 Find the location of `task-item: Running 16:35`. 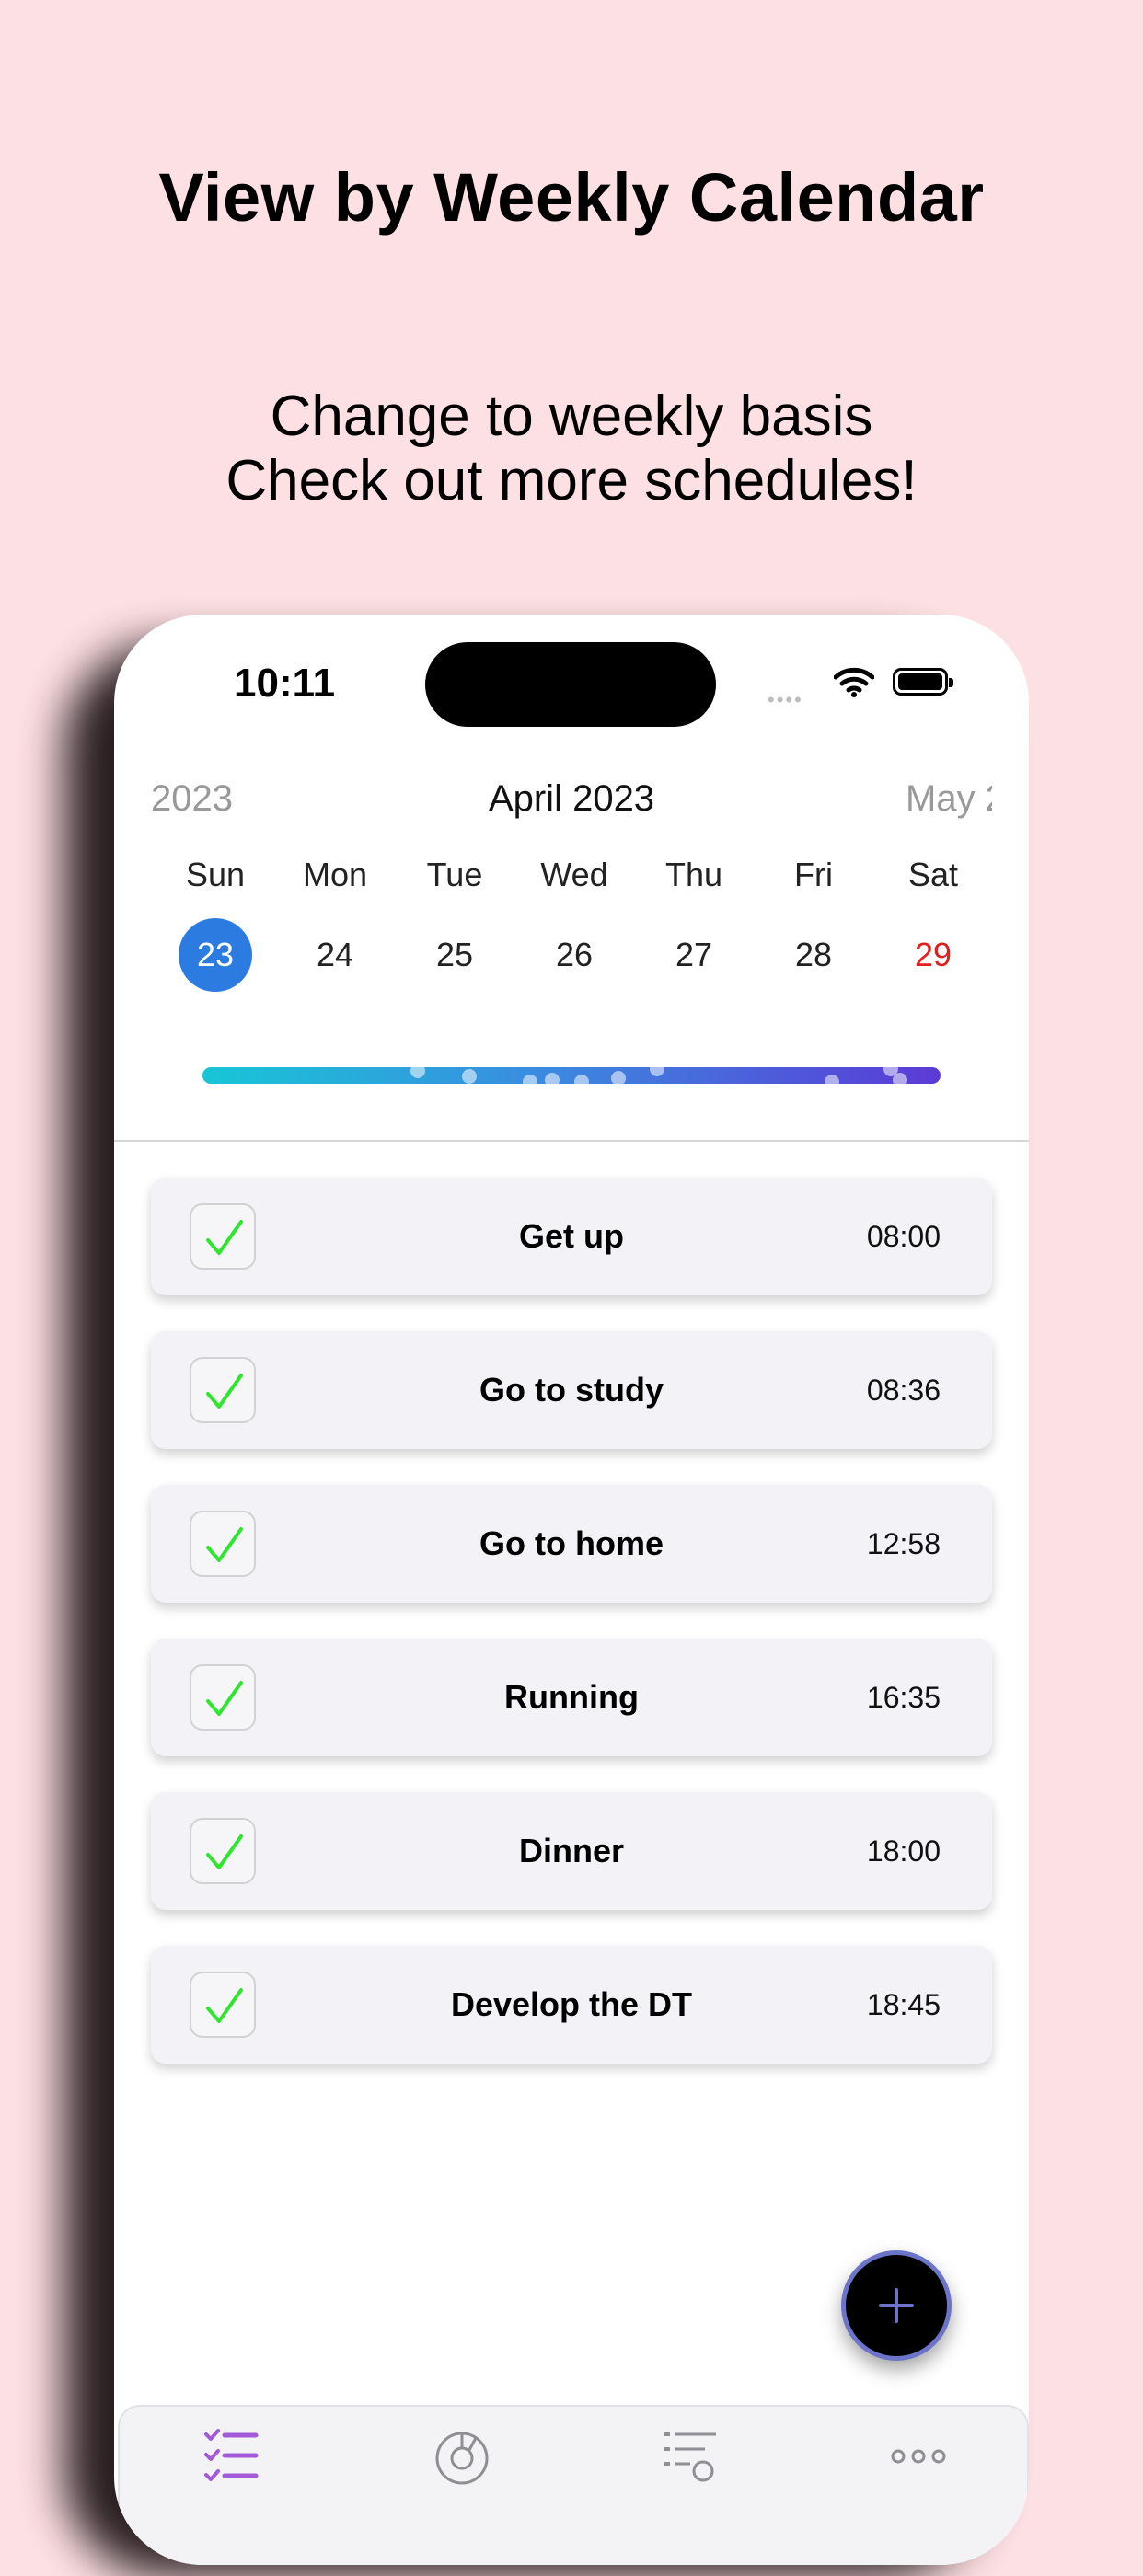

task-item: Running 16:35 is located at coordinates (571, 1697).